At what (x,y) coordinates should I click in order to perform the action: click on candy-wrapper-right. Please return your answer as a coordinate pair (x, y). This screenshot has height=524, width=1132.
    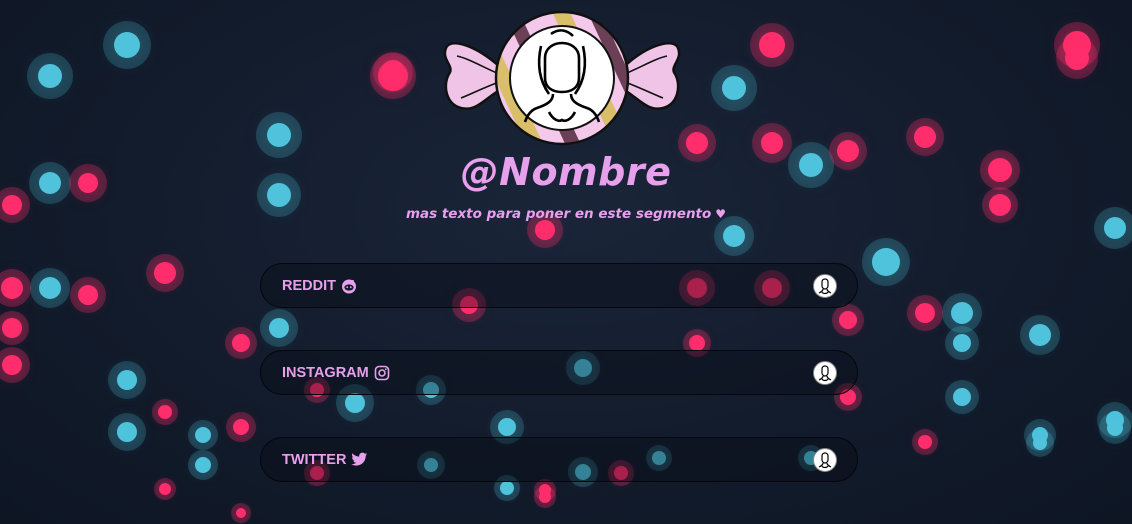
    Looking at the image, I should click on (650, 76).